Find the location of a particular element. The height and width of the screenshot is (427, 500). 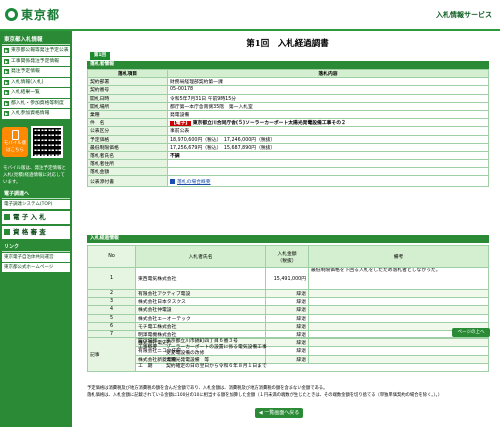

sidebar-item-bid-info: ▶ 入札情報(入札) is located at coordinates (36, 82).